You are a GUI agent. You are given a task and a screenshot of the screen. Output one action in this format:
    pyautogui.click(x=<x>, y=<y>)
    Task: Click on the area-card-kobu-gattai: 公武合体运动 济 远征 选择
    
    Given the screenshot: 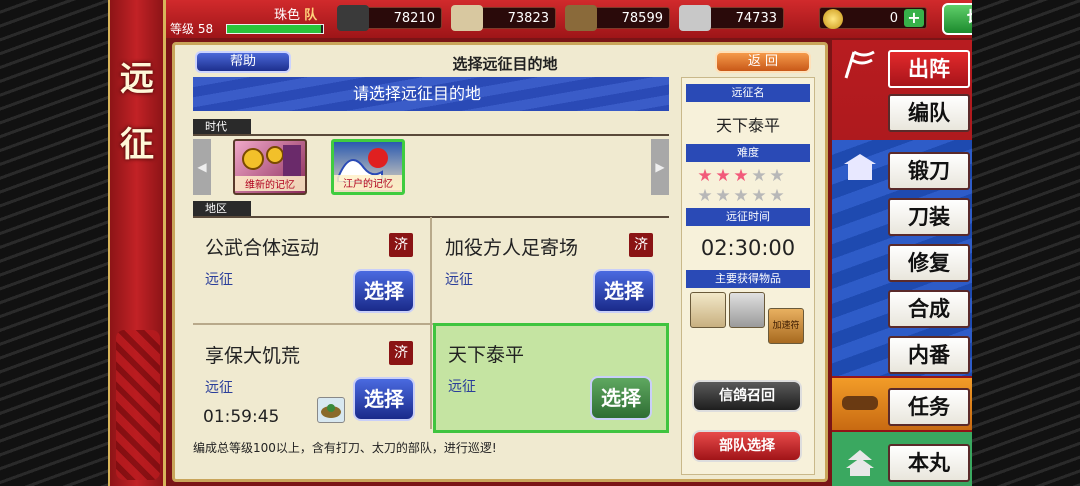 What is the action you would take?
    pyautogui.click(x=311, y=271)
    